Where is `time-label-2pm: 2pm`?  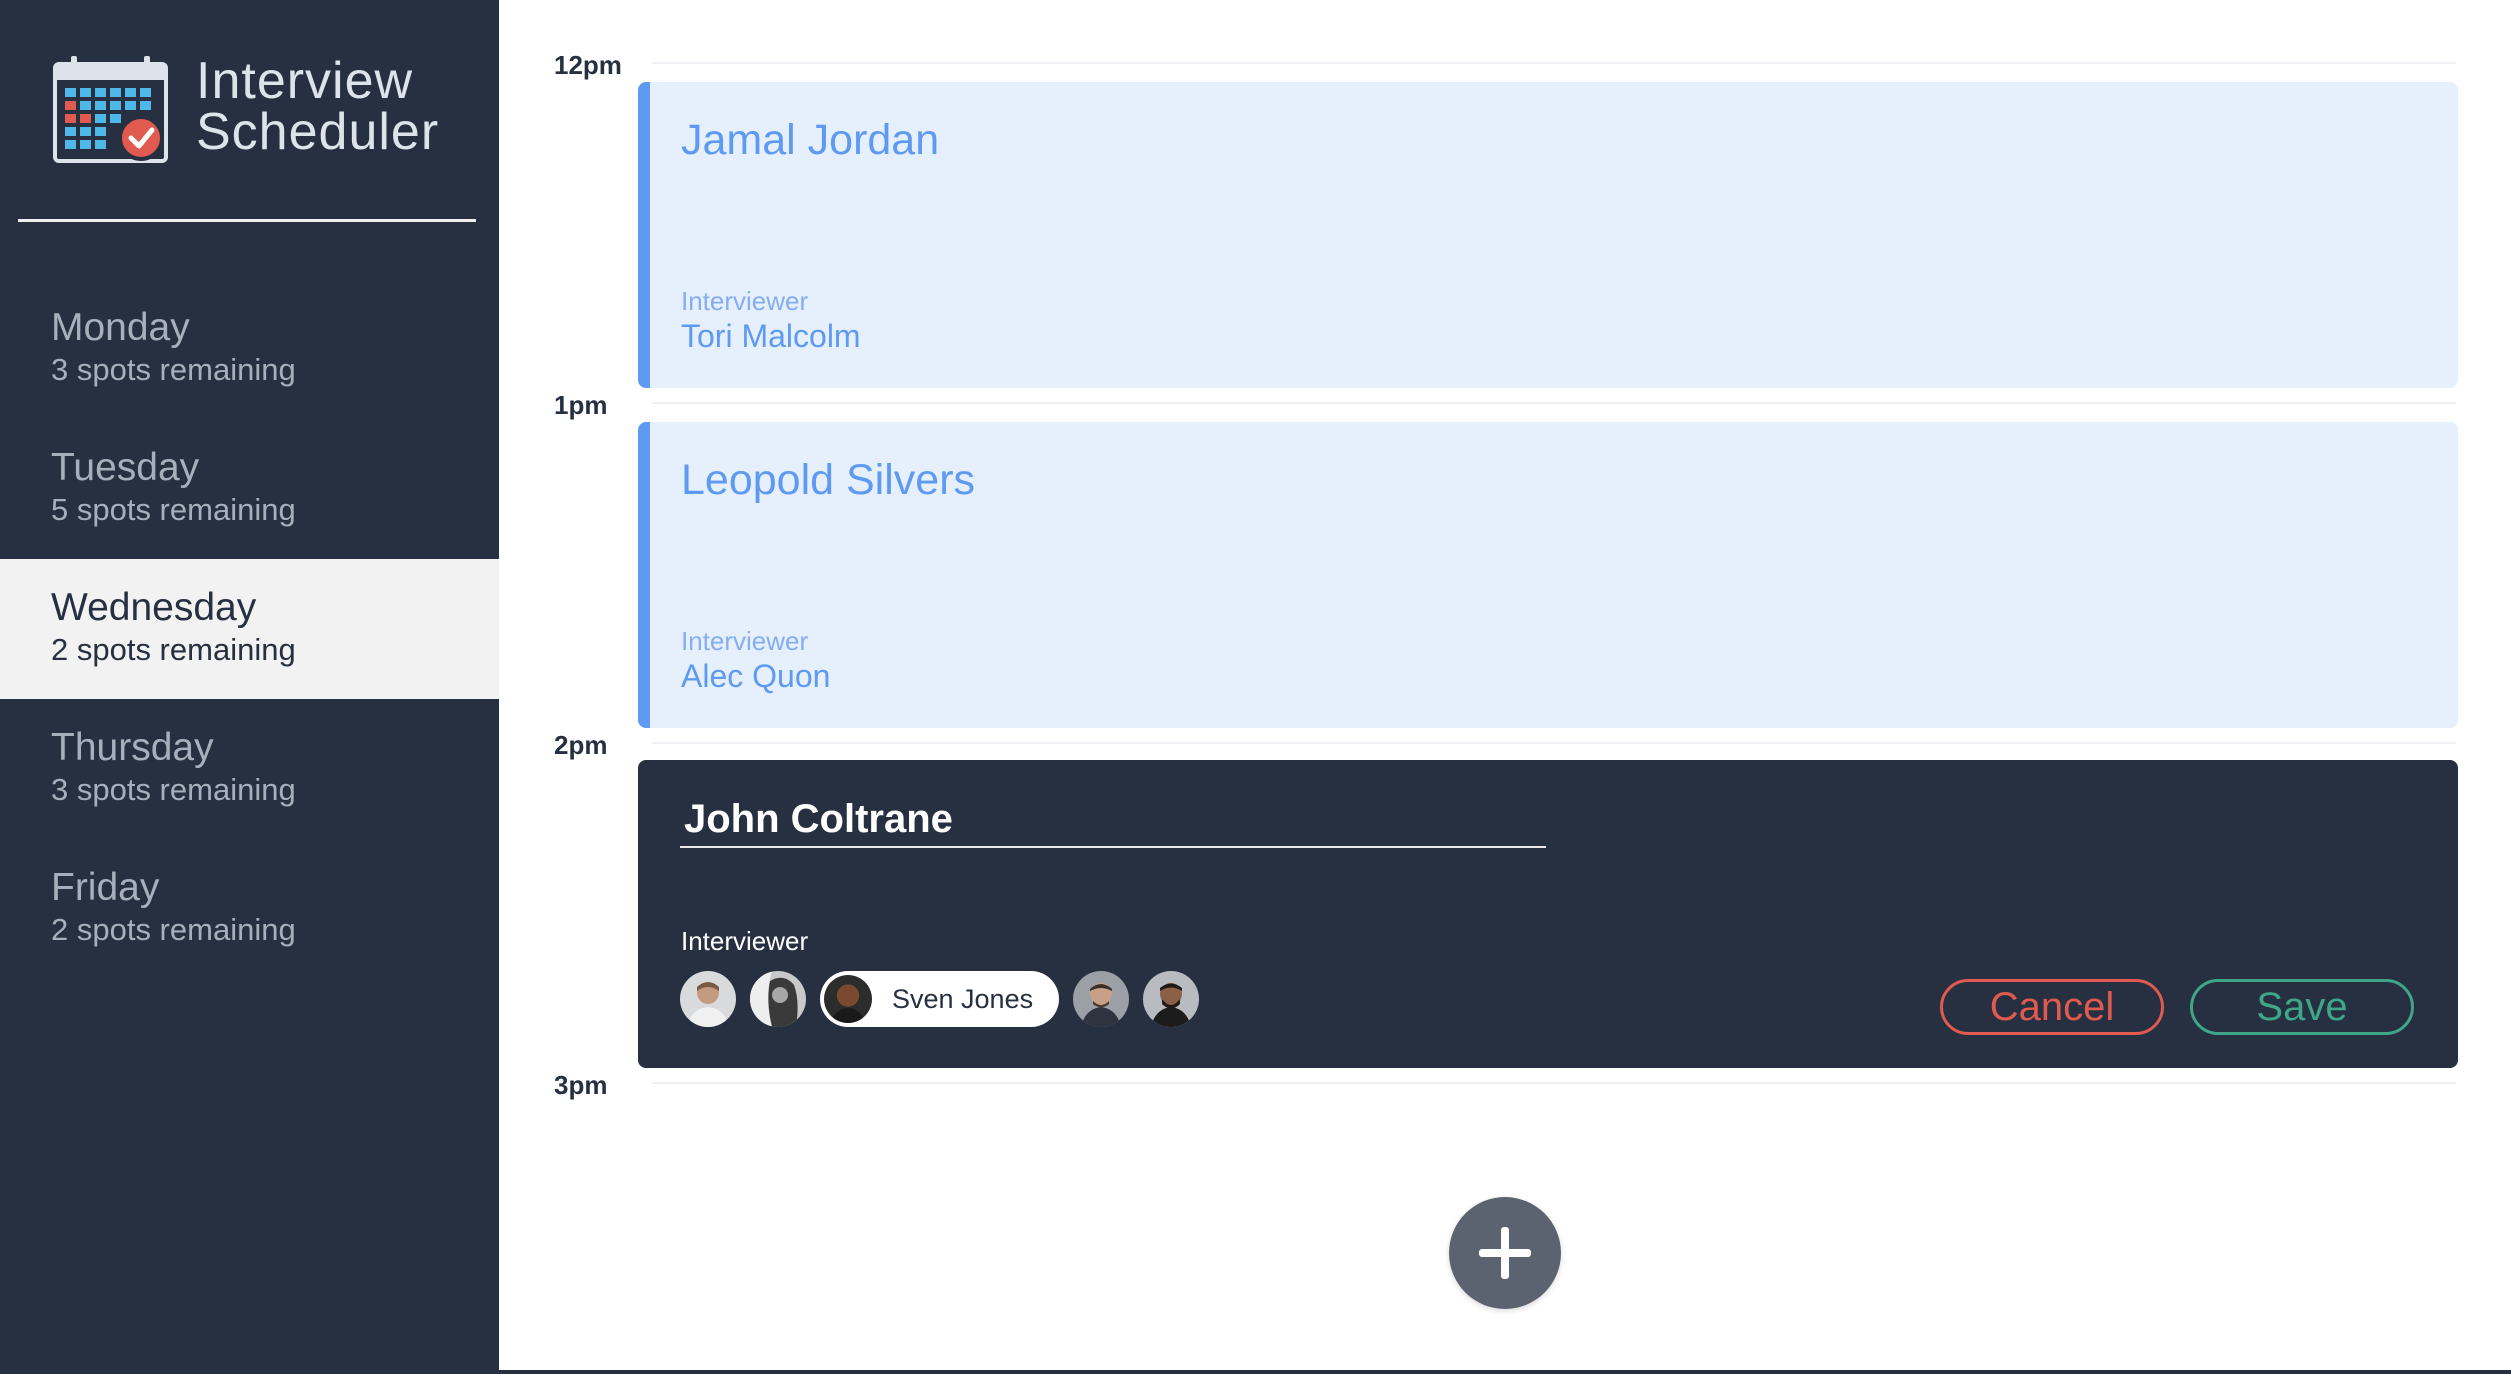
time-label-2pm: 2pm is located at coordinates (581, 745).